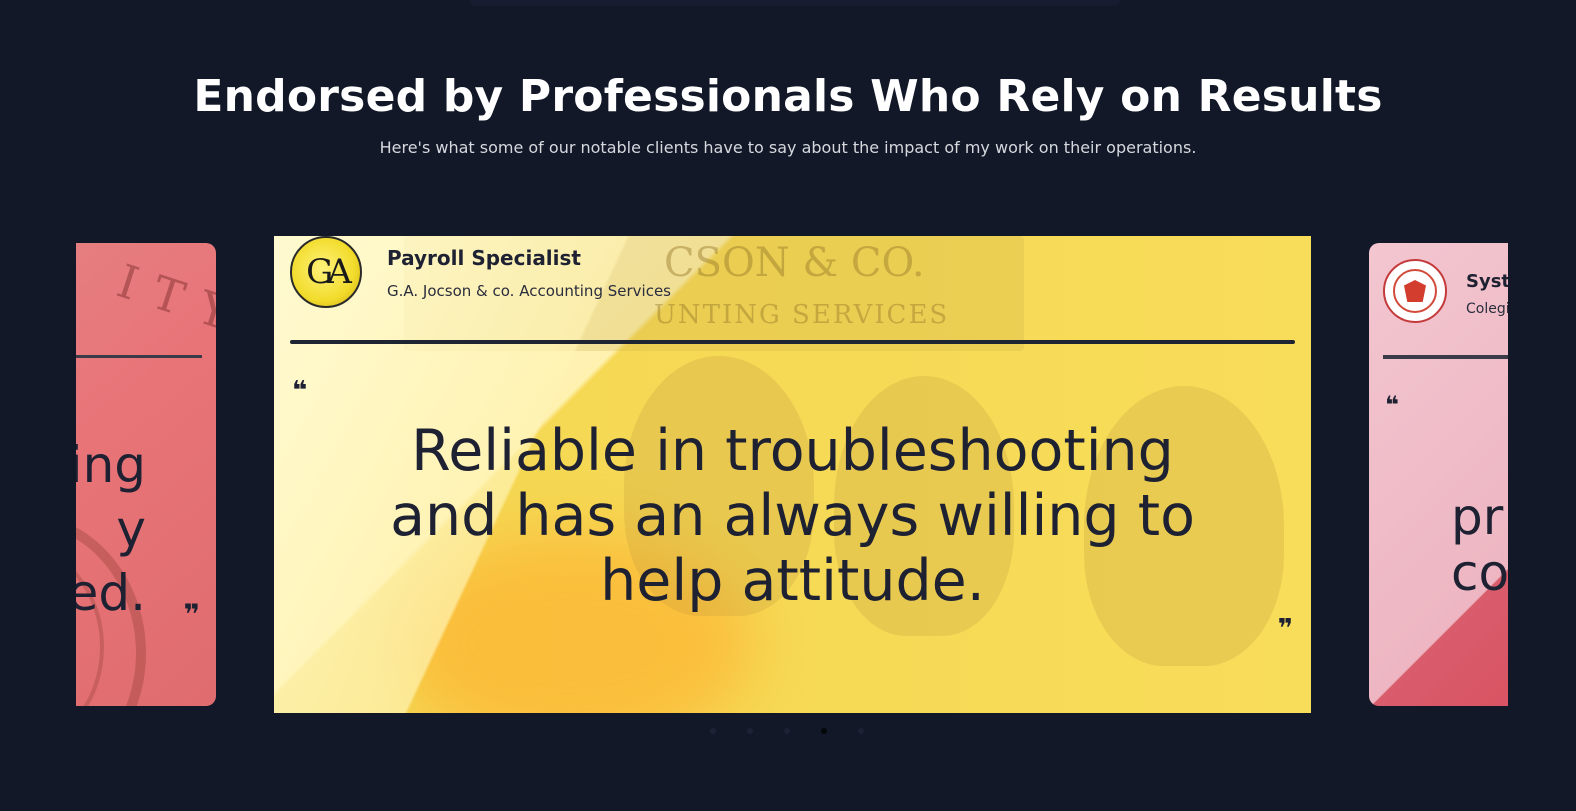  I want to click on background-engraving: ITY, so click(163, 300).